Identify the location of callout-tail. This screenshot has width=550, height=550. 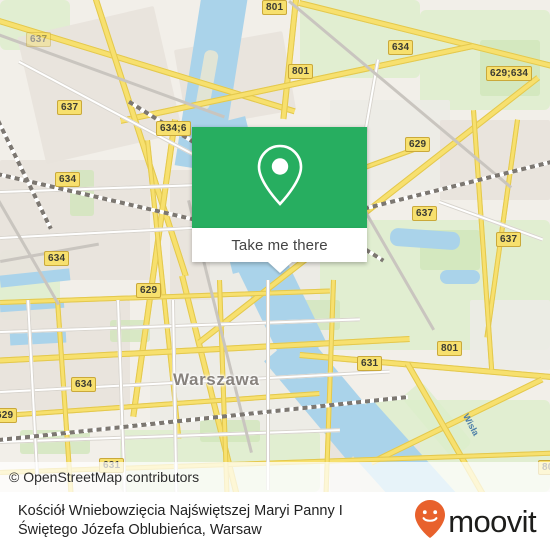
(279, 267).